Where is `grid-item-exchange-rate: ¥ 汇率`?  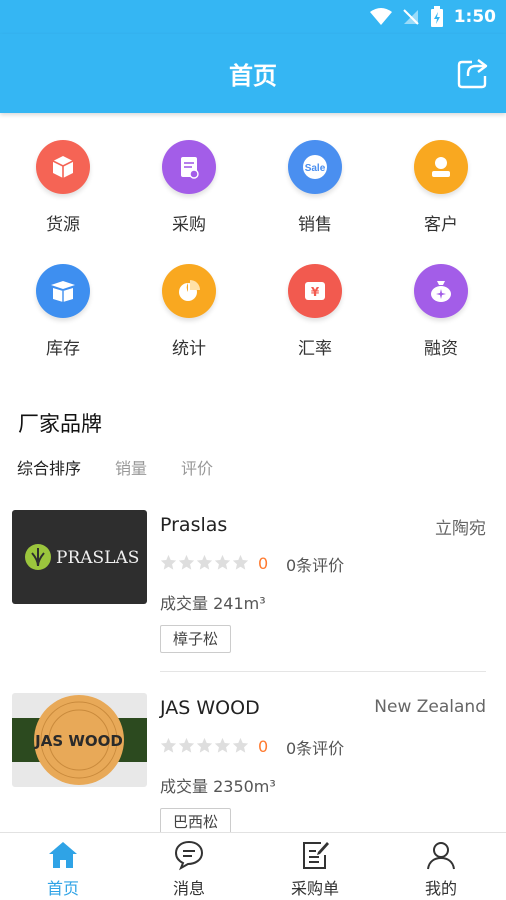 grid-item-exchange-rate: ¥ 汇率 is located at coordinates (315, 309).